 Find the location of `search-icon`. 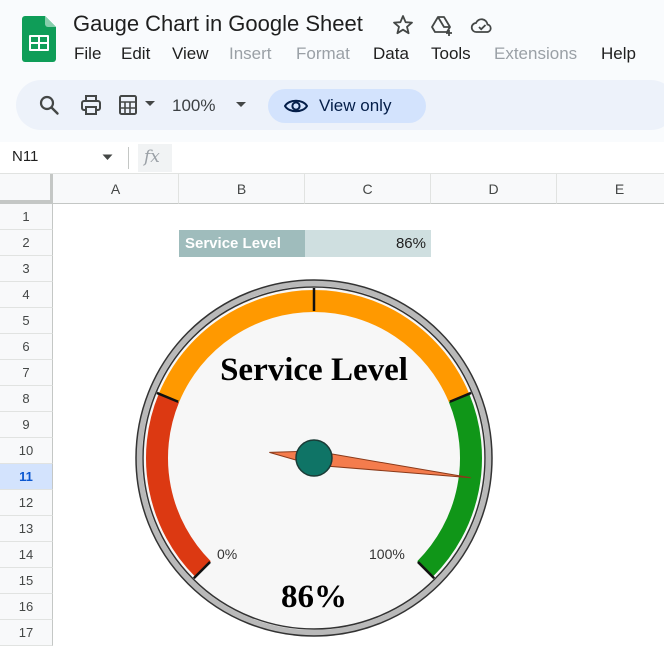

search-icon is located at coordinates (49, 105).